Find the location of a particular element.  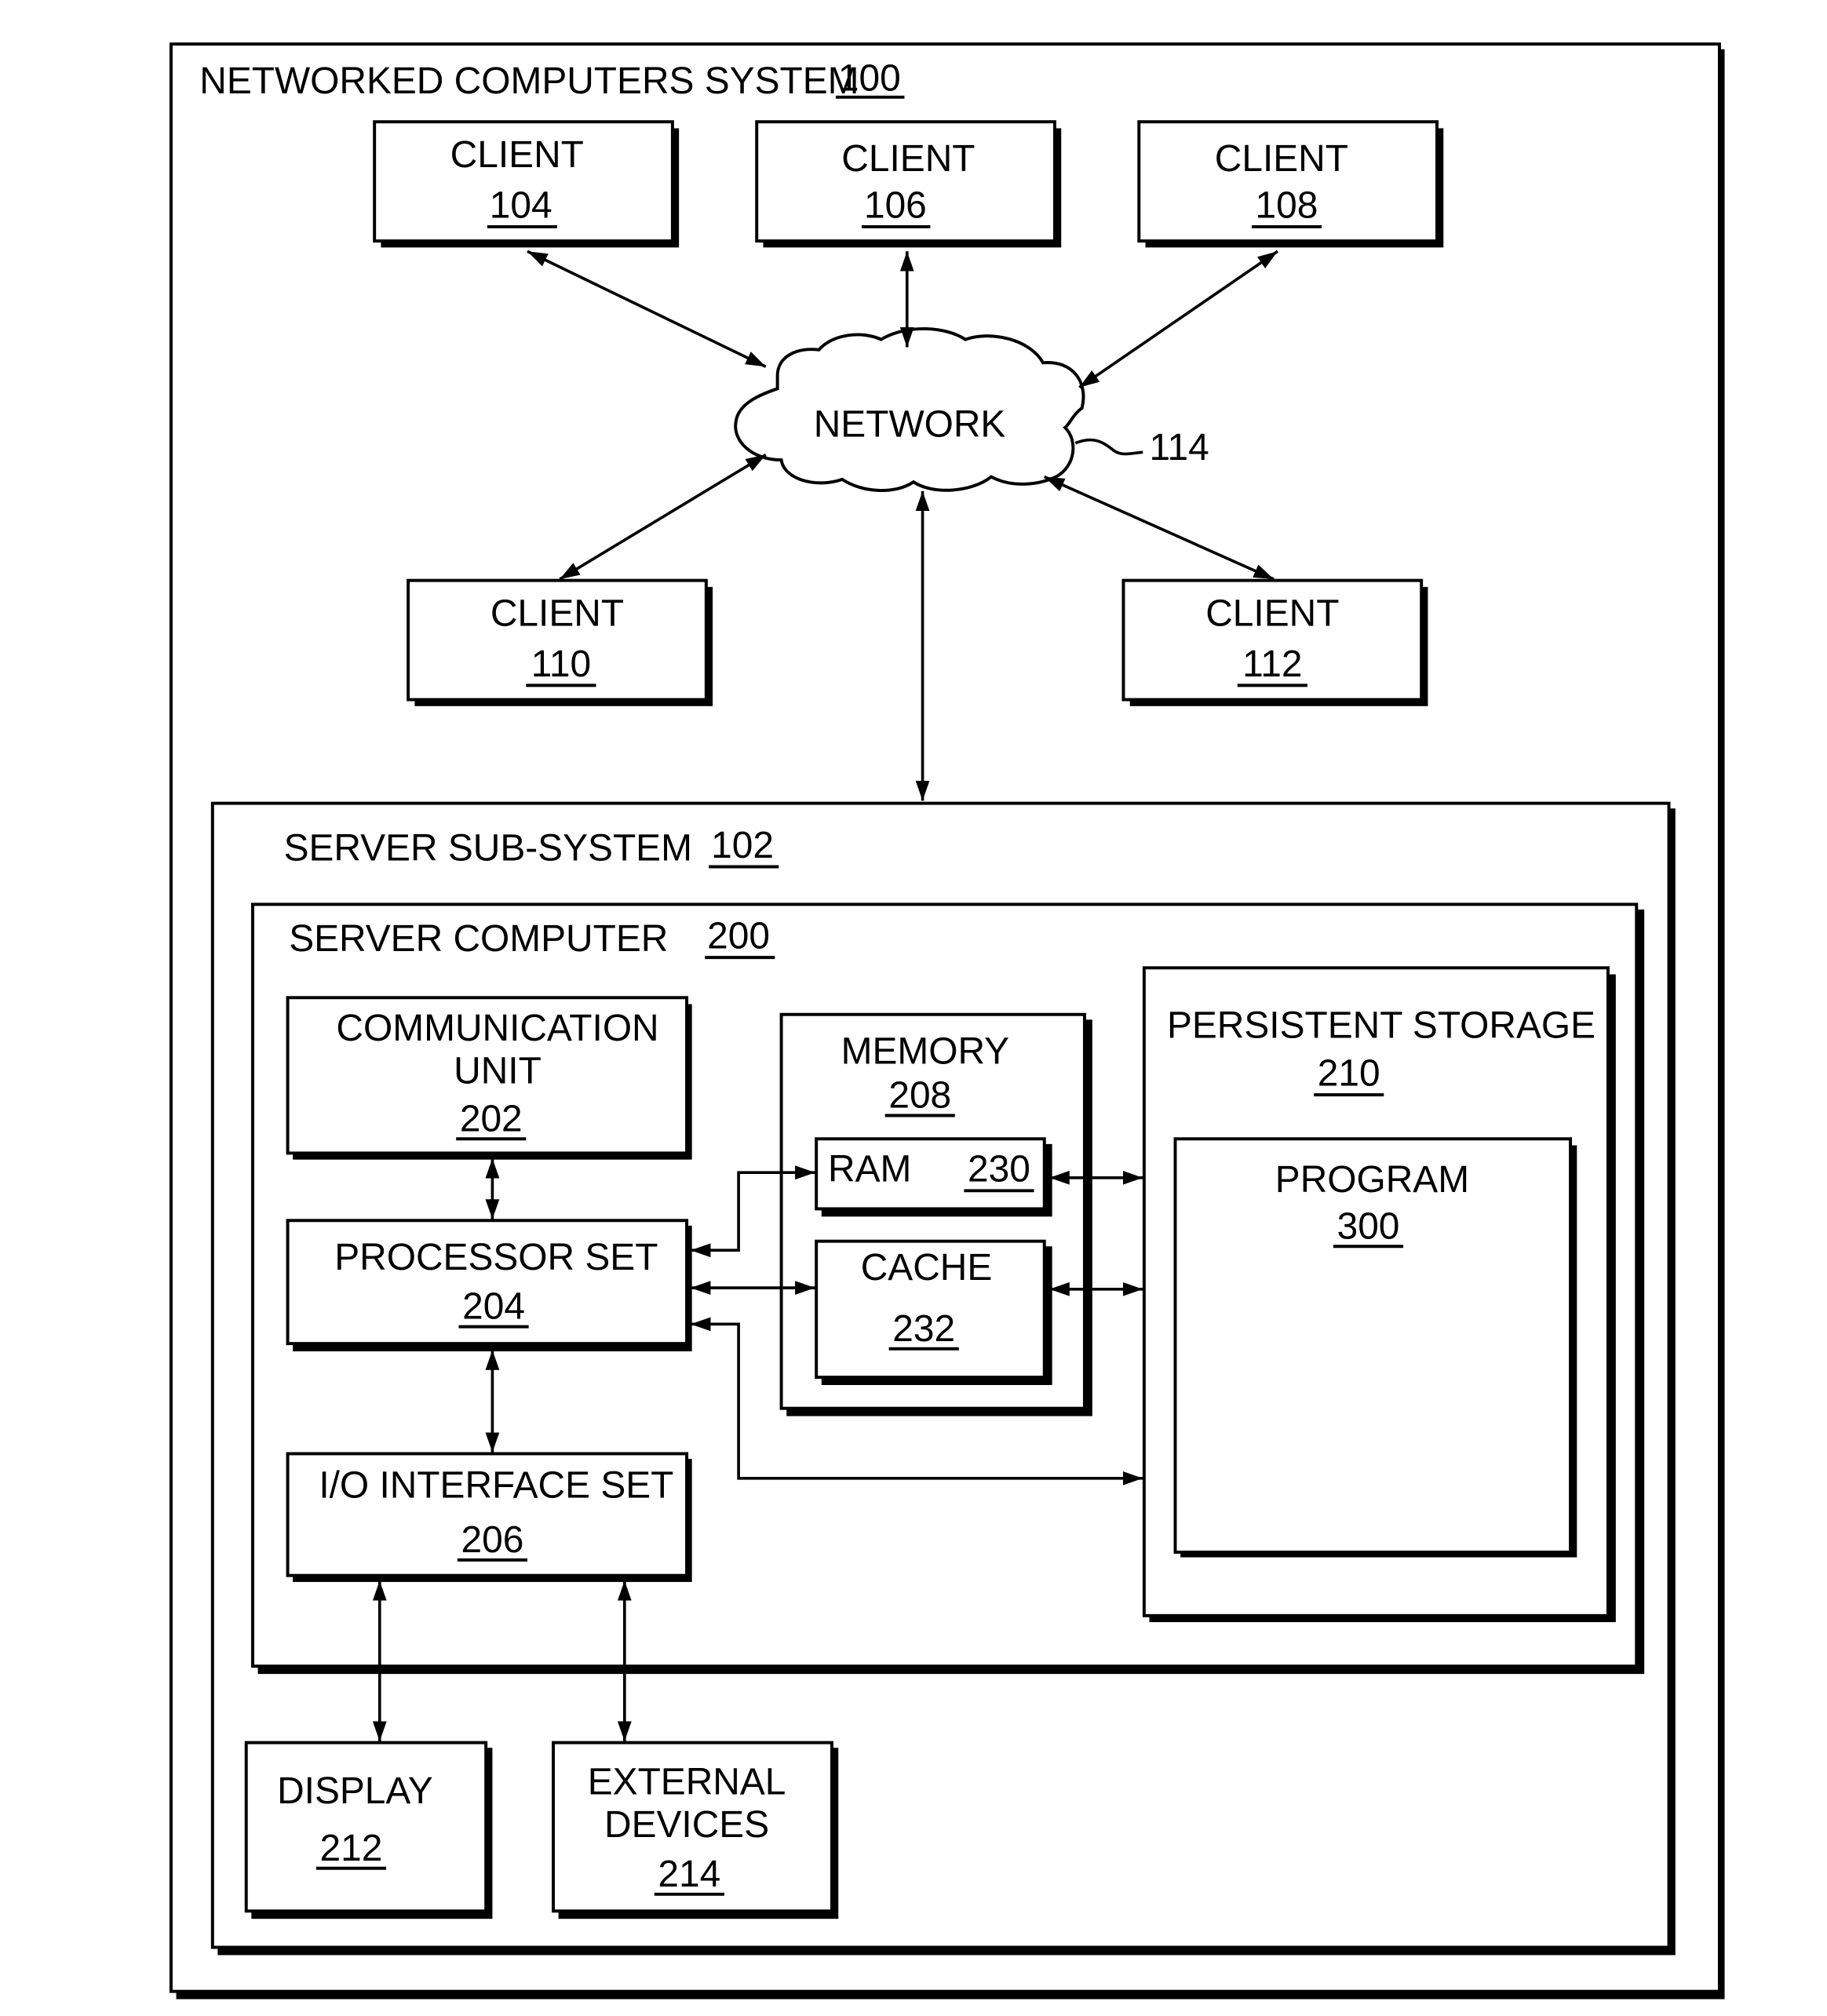

client-108: CLIENT 108 is located at coordinates (1290, 184).